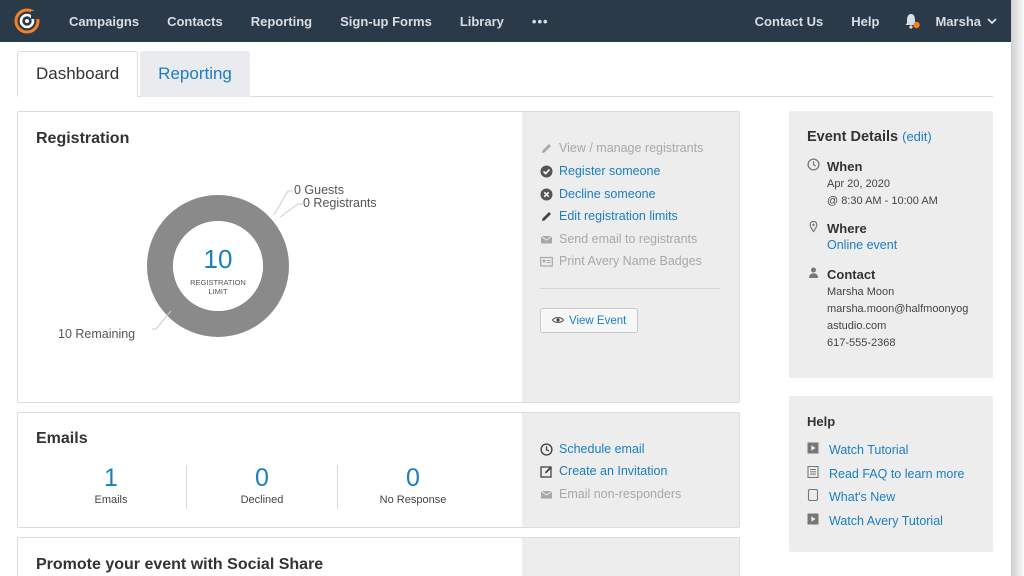 The width and height of the screenshot is (1024, 576). I want to click on help-item-label: Read FAQ to learn more, so click(897, 473).